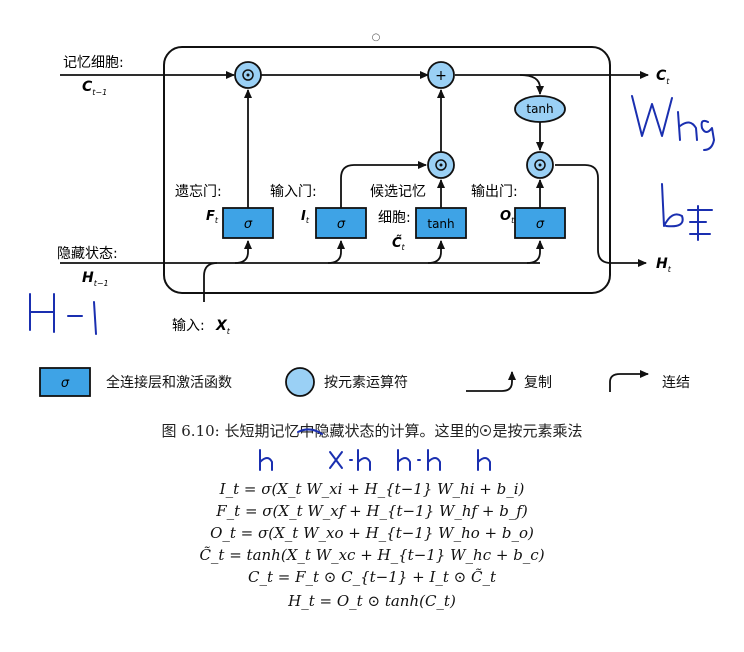 The height and width of the screenshot is (652, 744). Describe the element at coordinates (198, 192) in the screenshot. I see `forget-gate-label: 遗忘门:` at that location.